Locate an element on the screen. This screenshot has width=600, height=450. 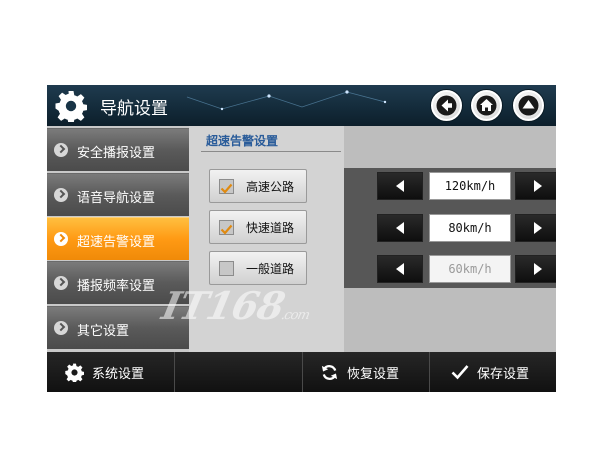
highway-decrease-button is located at coordinates (400, 186).